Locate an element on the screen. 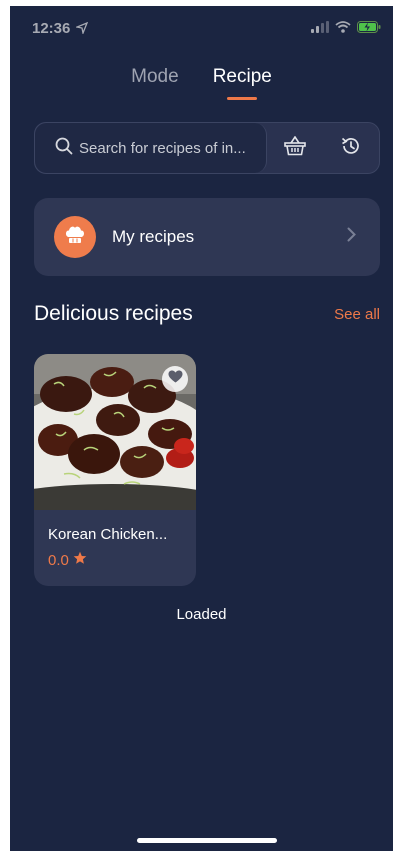  basket-button is located at coordinates (295, 148).